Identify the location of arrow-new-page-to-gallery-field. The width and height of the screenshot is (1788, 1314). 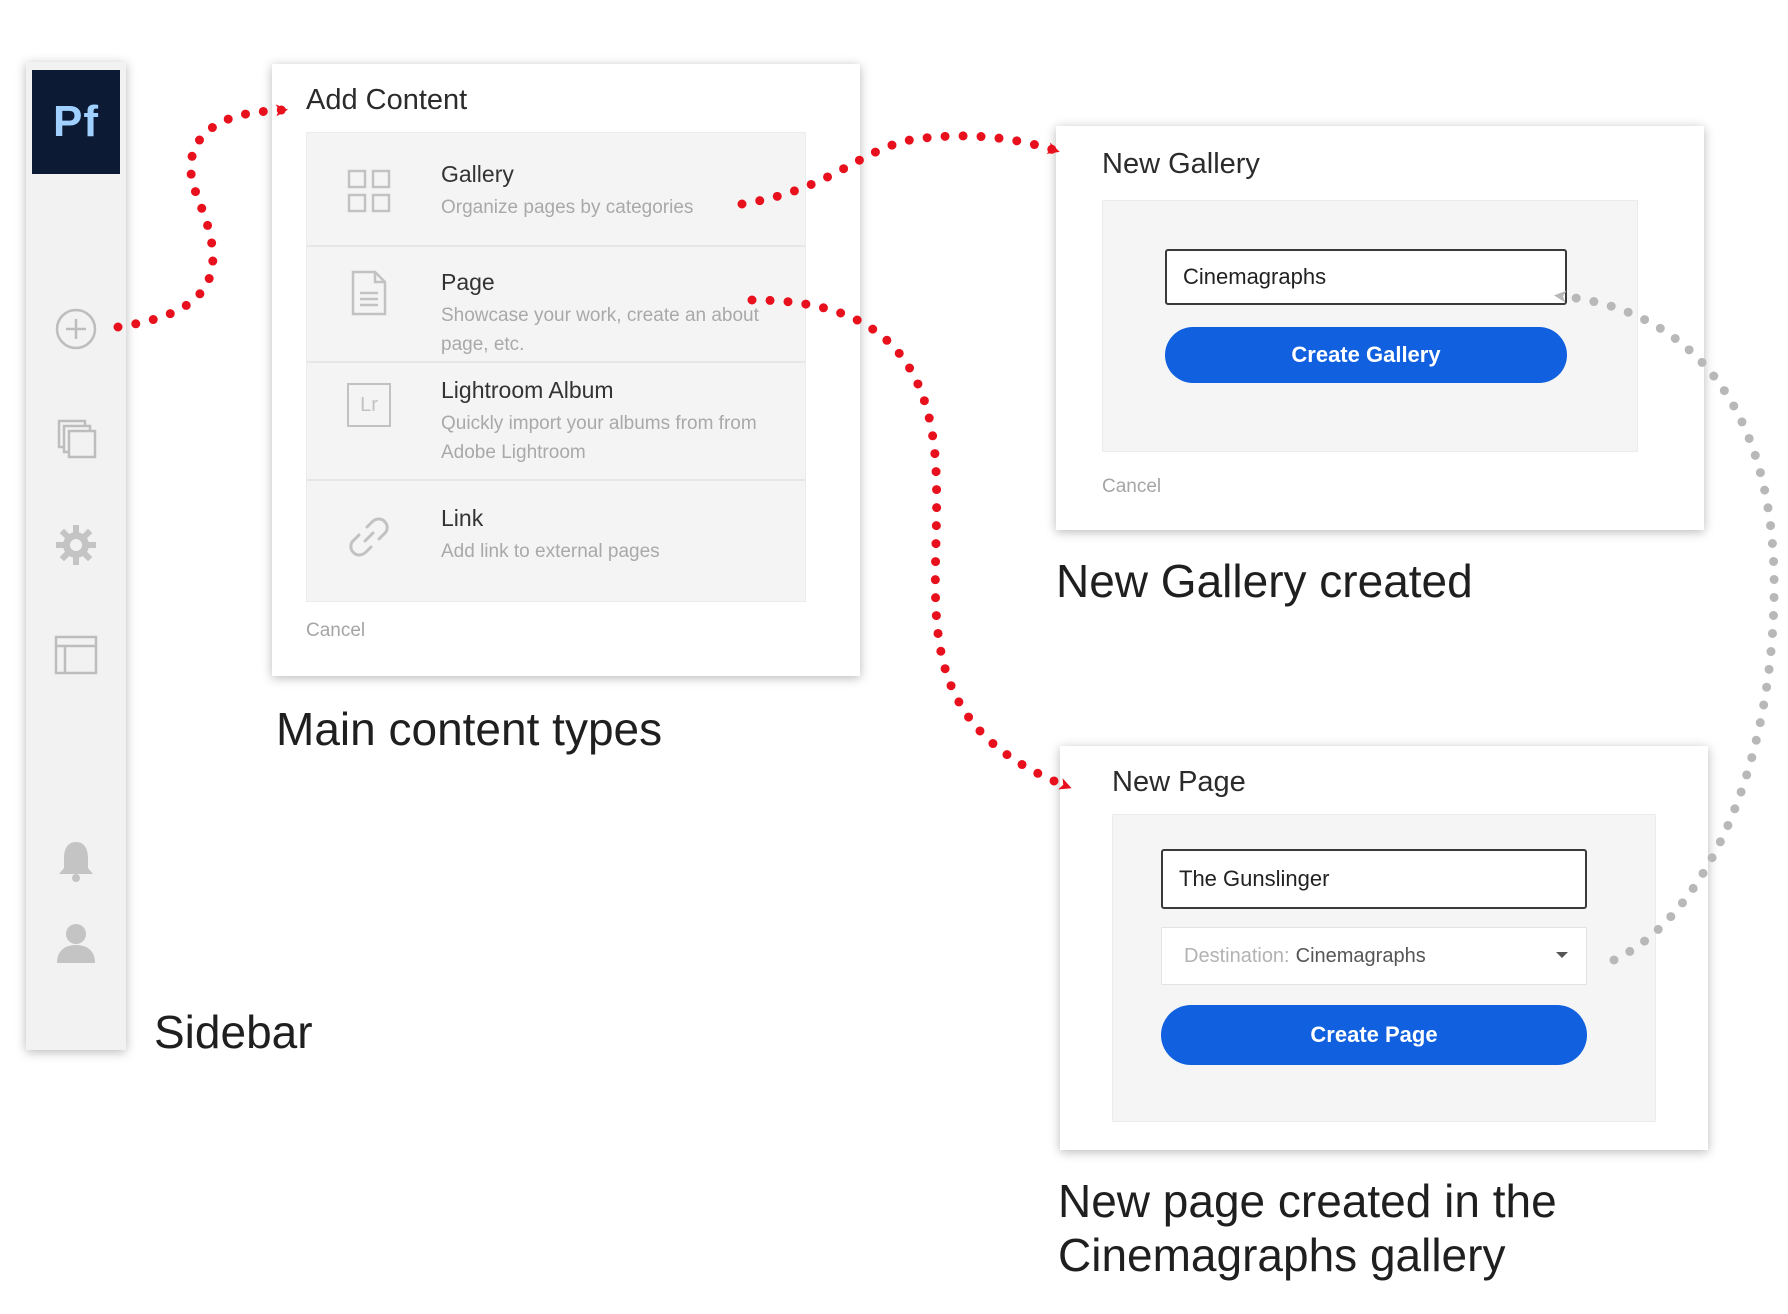
(1666, 627).